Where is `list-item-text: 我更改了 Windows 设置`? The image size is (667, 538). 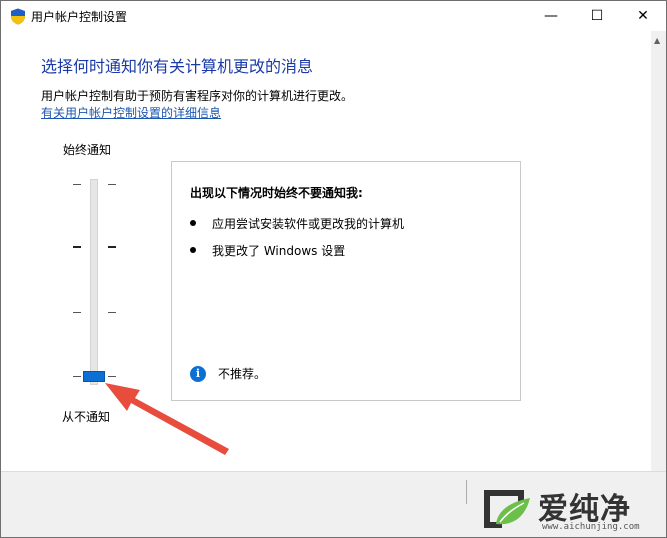
list-item-text: 我更改了 Windows 设置 is located at coordinates (279, 251).